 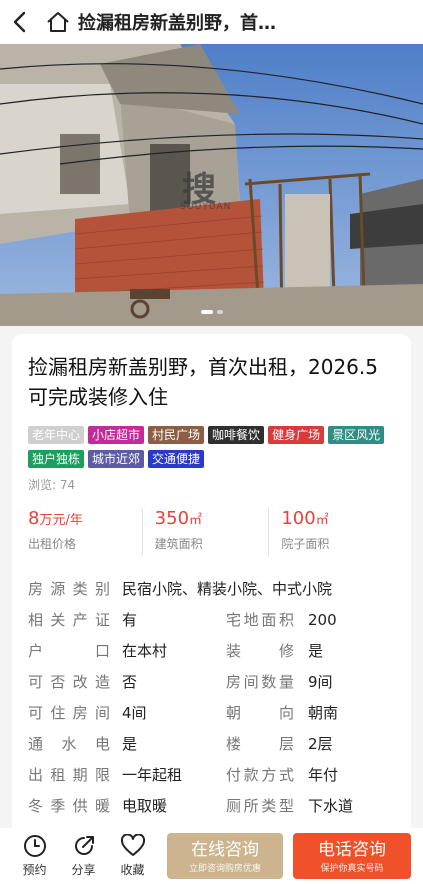 I want to click on building-area-stat: 350㎡ 建筑面积, so click(x=205, y=532).